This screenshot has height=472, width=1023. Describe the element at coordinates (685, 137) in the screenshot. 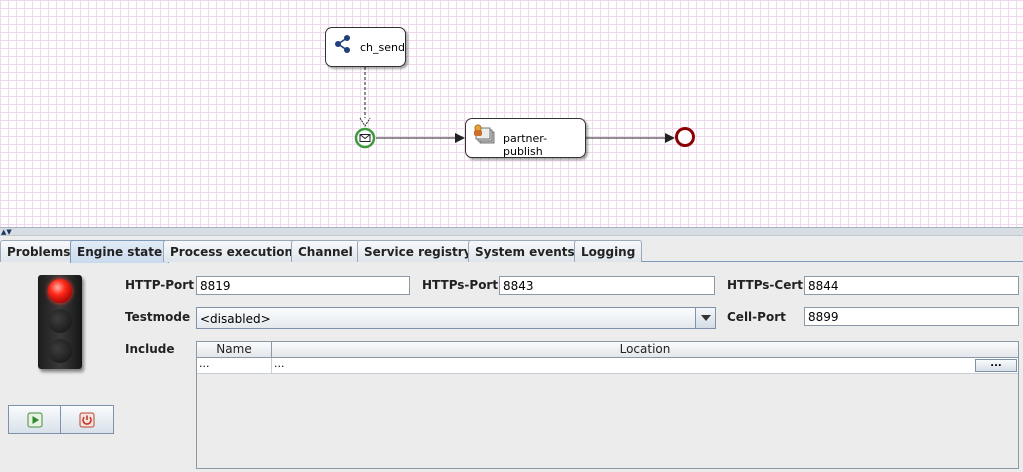

I see `end-event-icon` at that location.